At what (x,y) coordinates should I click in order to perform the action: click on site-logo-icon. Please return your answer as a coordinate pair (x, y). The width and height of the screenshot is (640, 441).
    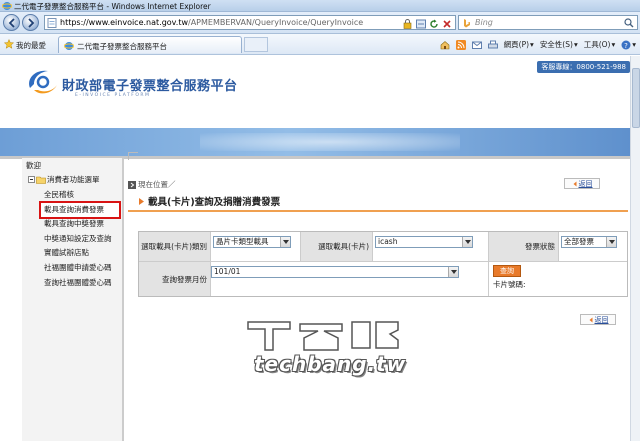
    Looking at the image, I should click on (43, 82).